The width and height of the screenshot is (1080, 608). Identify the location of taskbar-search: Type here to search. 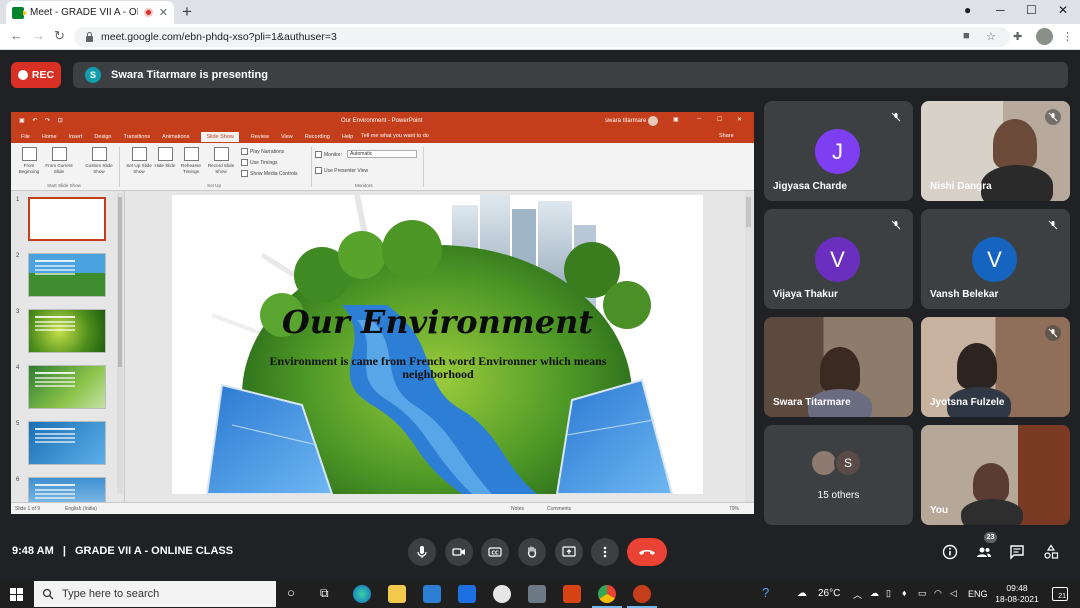
(155, 594).